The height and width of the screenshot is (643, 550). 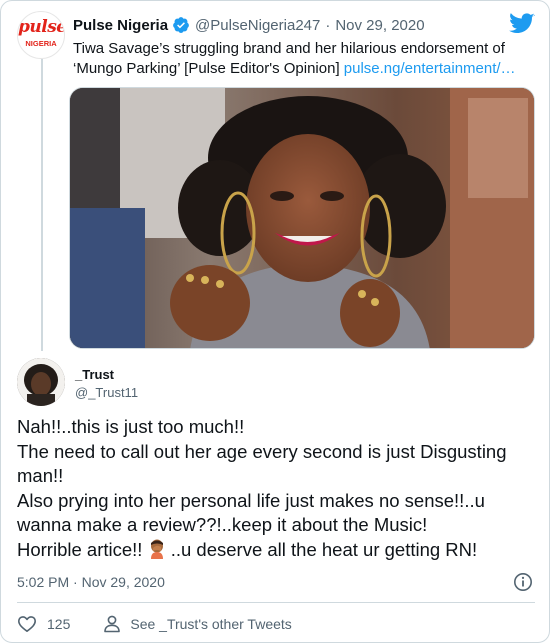 I want to click on person-icon, so click(x=112, y=624).